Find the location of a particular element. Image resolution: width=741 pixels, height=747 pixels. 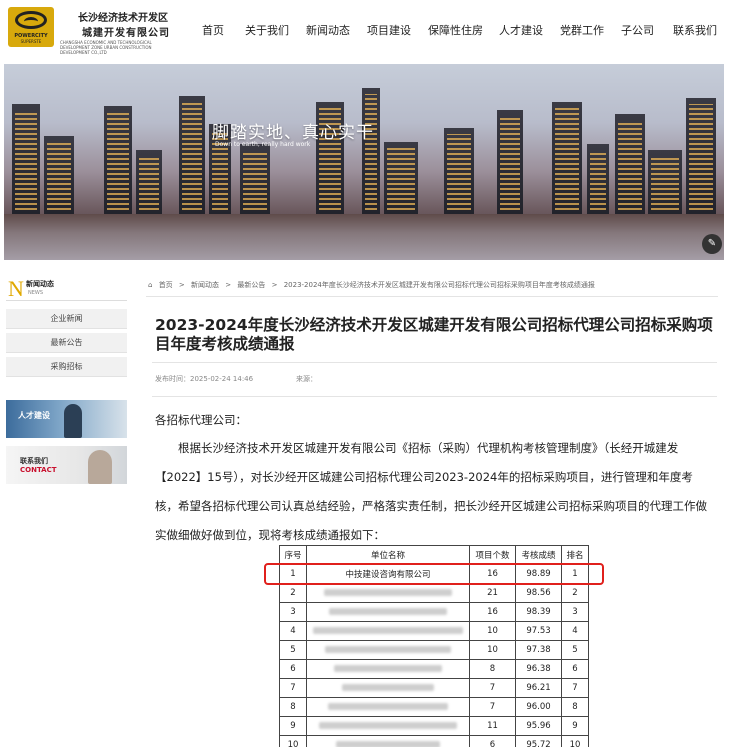

nav-projects: 项目建设 is located at coordinates (389, 30).